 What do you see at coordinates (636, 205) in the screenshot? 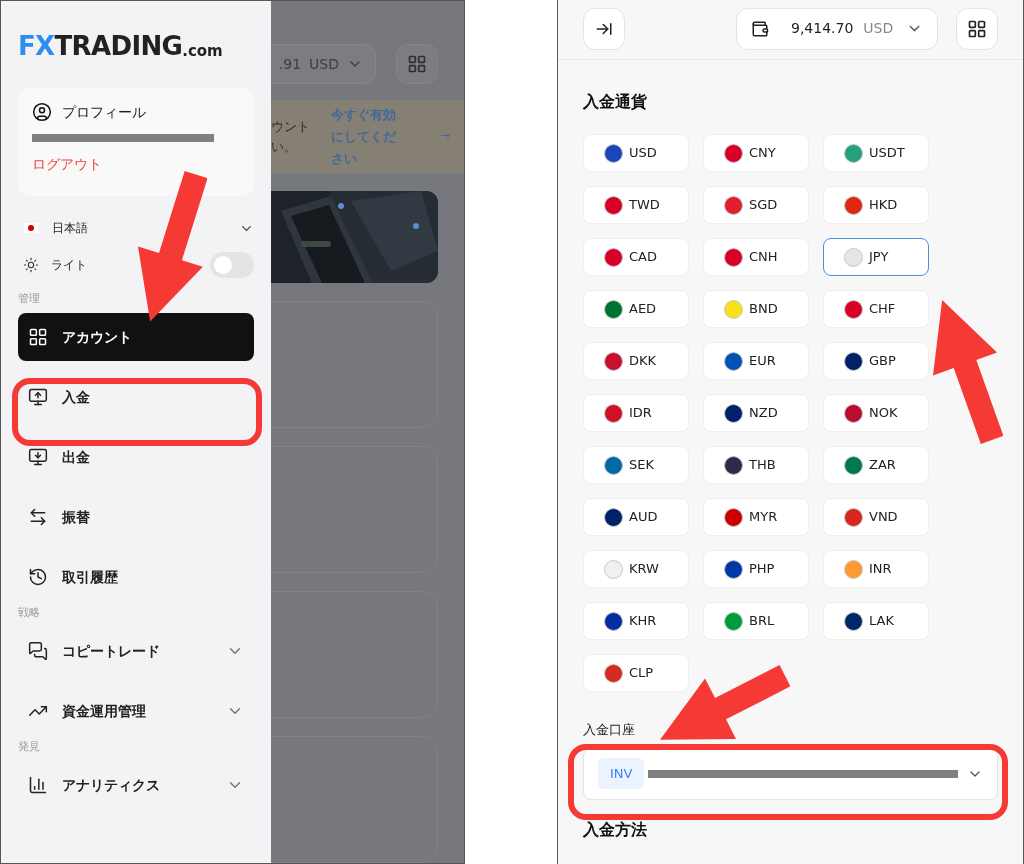
I see `currency-option: TWD` at bounding box center [636, 205].